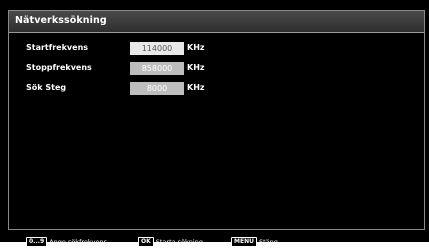  What do you see at coordinates (57, 47) in the screenshot?
I see `field-label: Startfrekvens` at bounding box center [57, 47].